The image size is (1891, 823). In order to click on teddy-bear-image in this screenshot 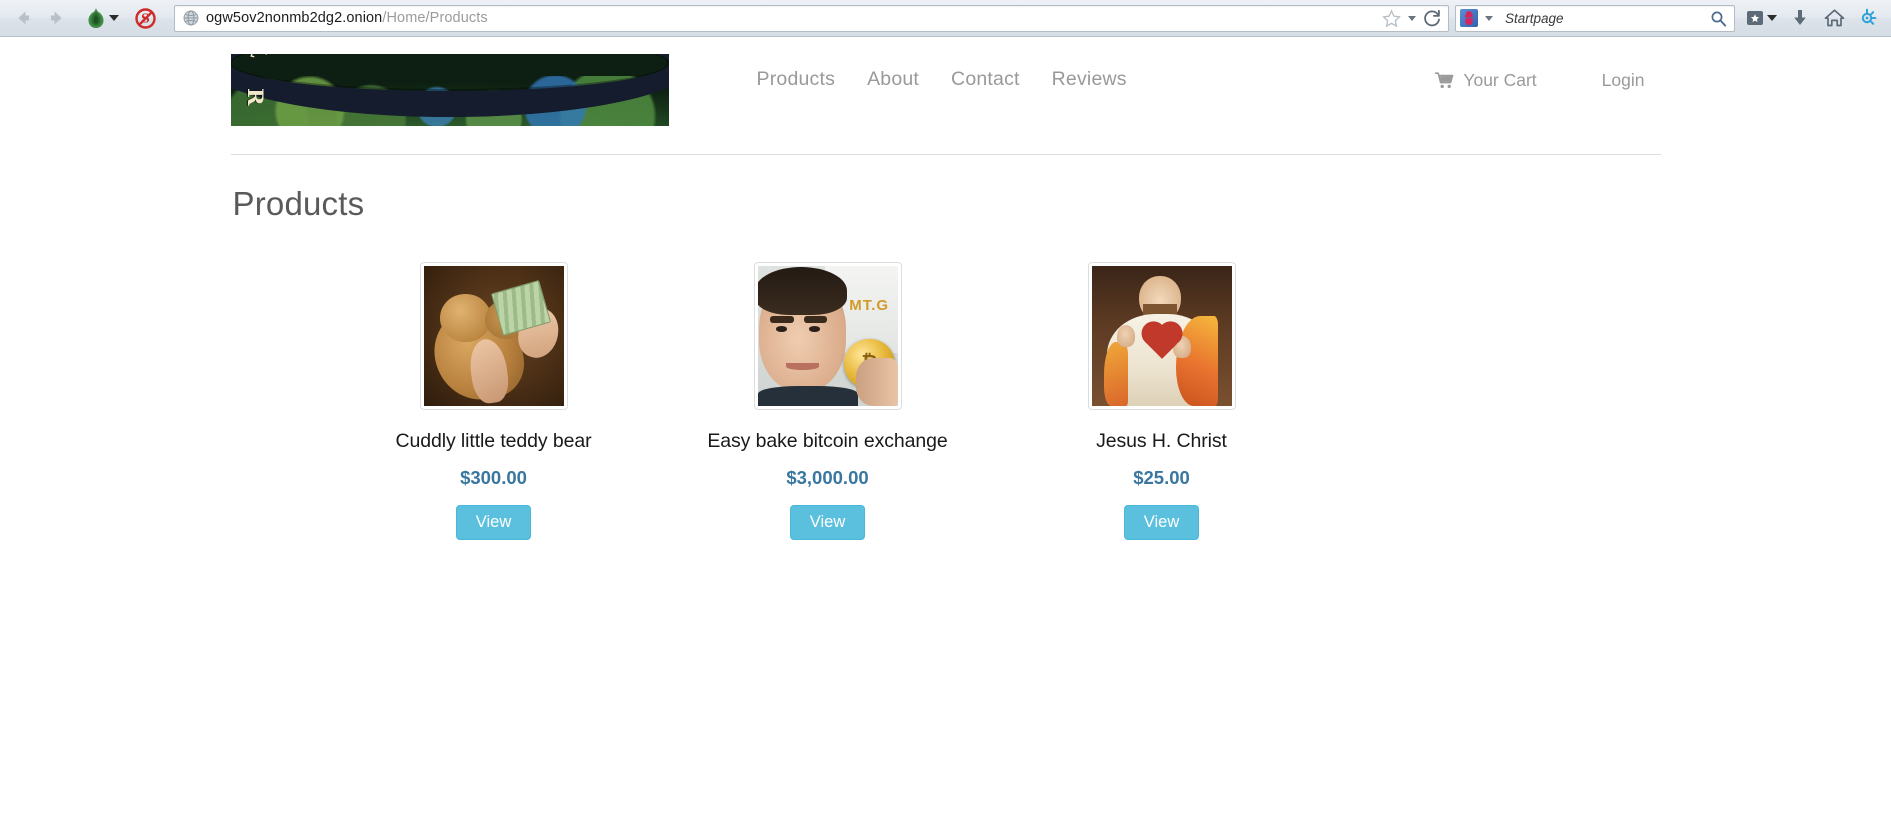, I will do `click(493, 336)`.